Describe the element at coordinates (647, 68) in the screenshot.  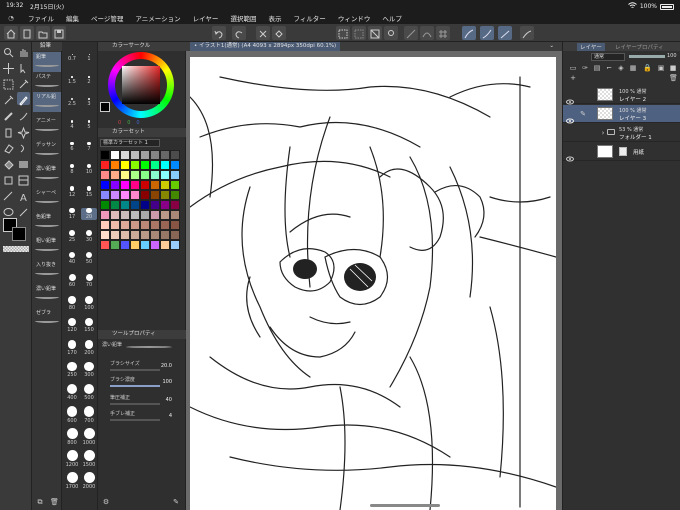
I see `lock-layer-icon: 🔒` at that location.